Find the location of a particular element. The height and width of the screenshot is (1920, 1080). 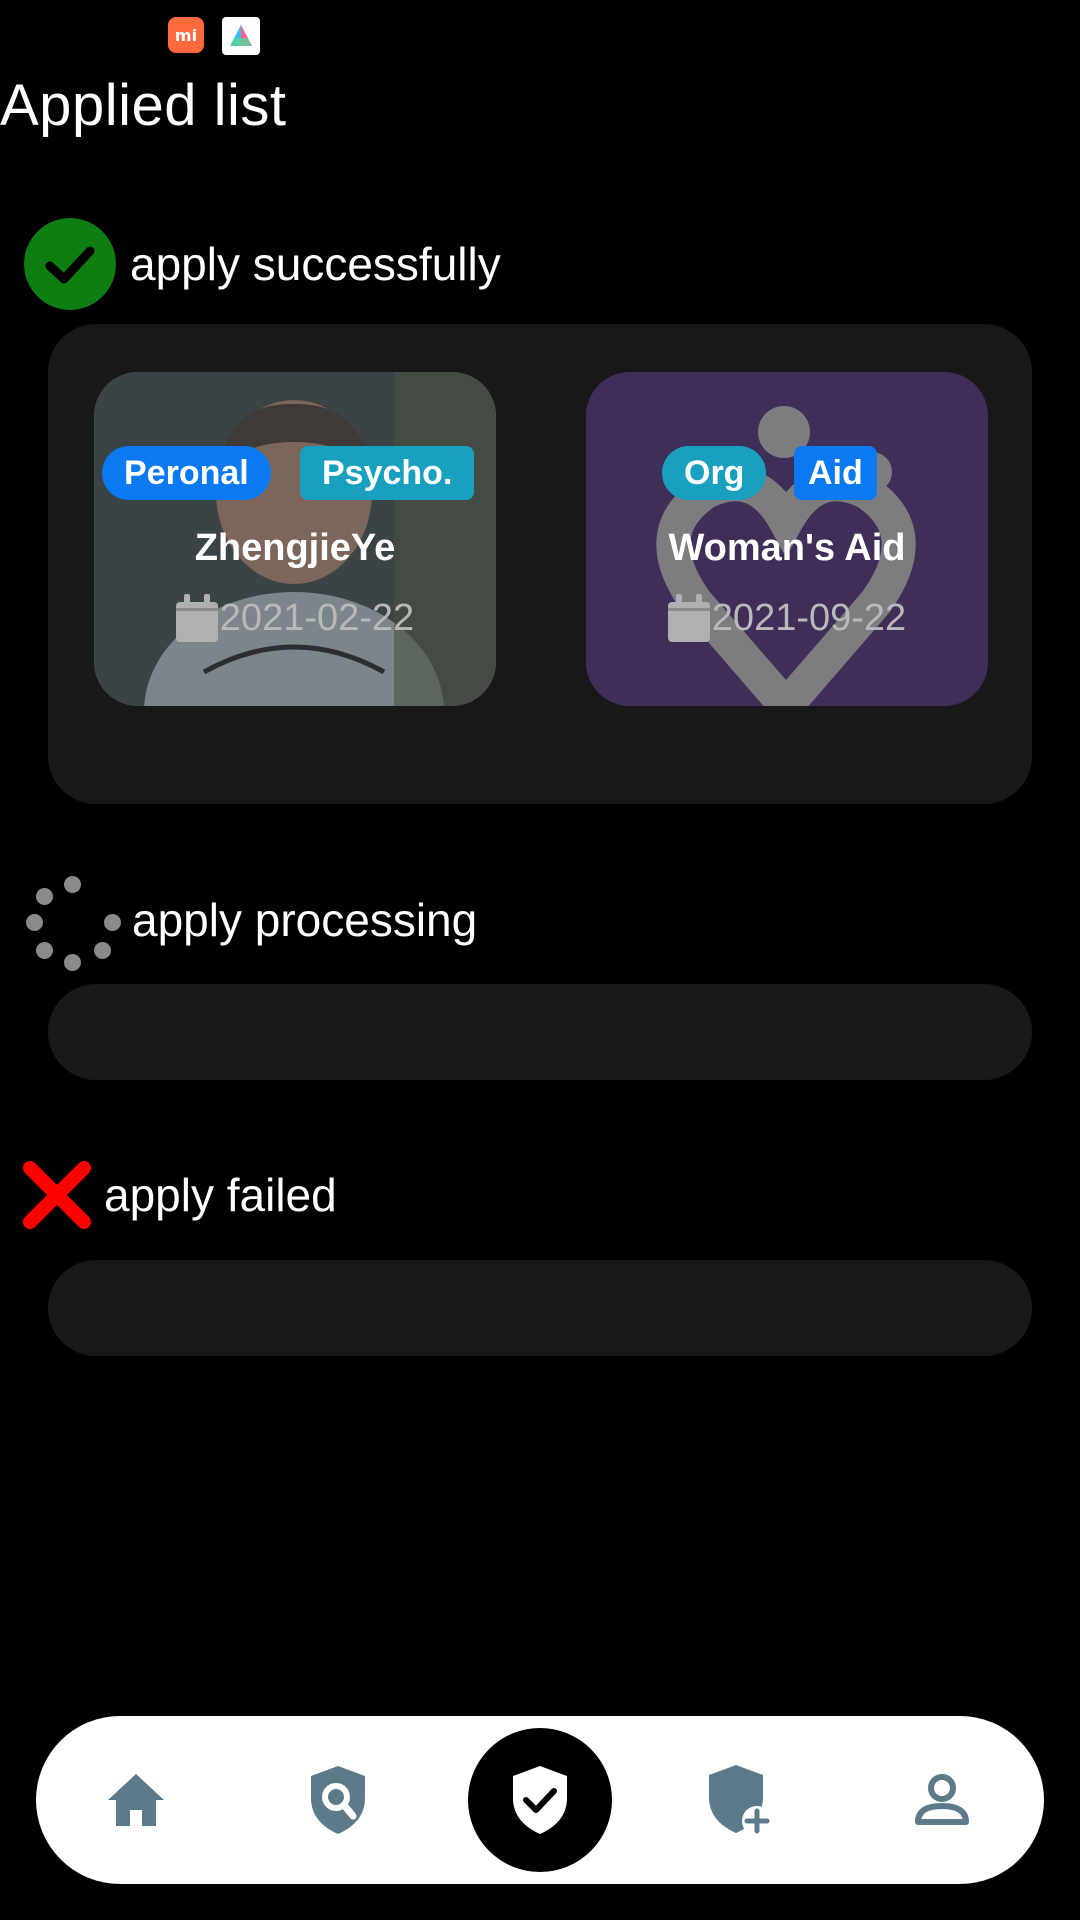

tag-org: Org is located at coordinates (714, 473).